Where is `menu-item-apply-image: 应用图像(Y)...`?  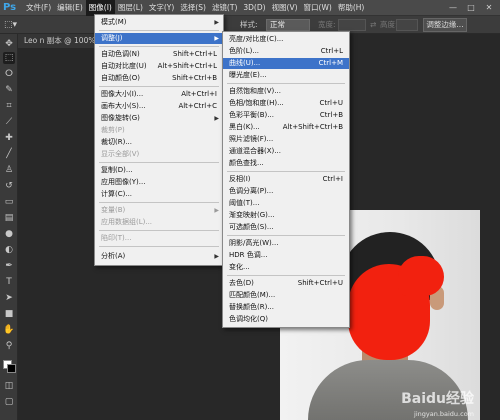
menu-item-apply-image: 应用图像(Y)... is located at coordinates (159, 182).